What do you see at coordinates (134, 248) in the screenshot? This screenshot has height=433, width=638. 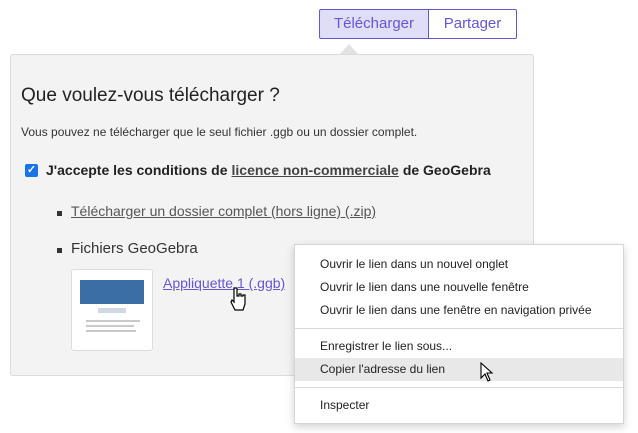 I see `files-label: Fichiers GeoGebra` at bounding box center [134, 248].